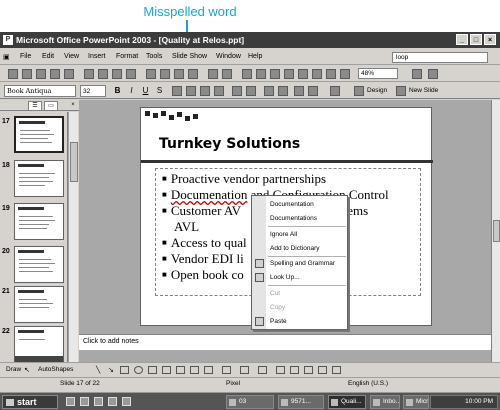 The height and width of the screenshot is (410, 500). I want to click on new-icon, so click(13, 74).